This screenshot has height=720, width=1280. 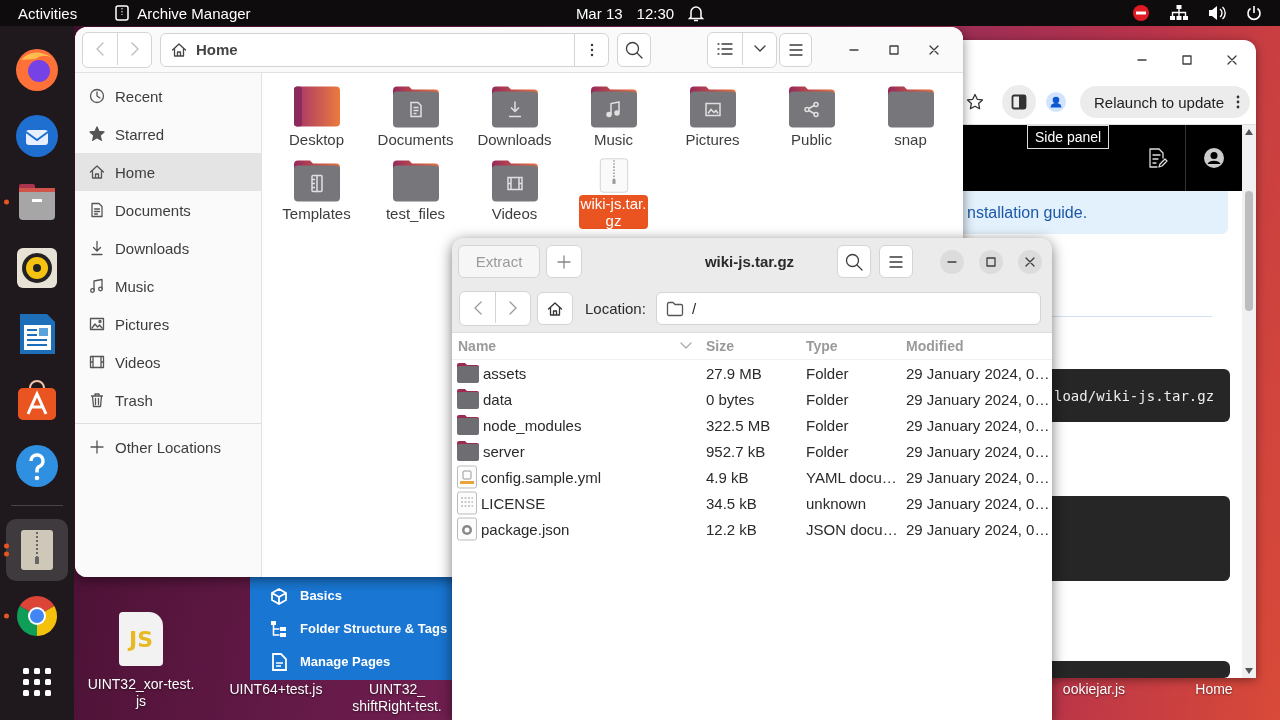 I want to click on table-cell-text: 952.7 kB, so click(x=736, y=451).